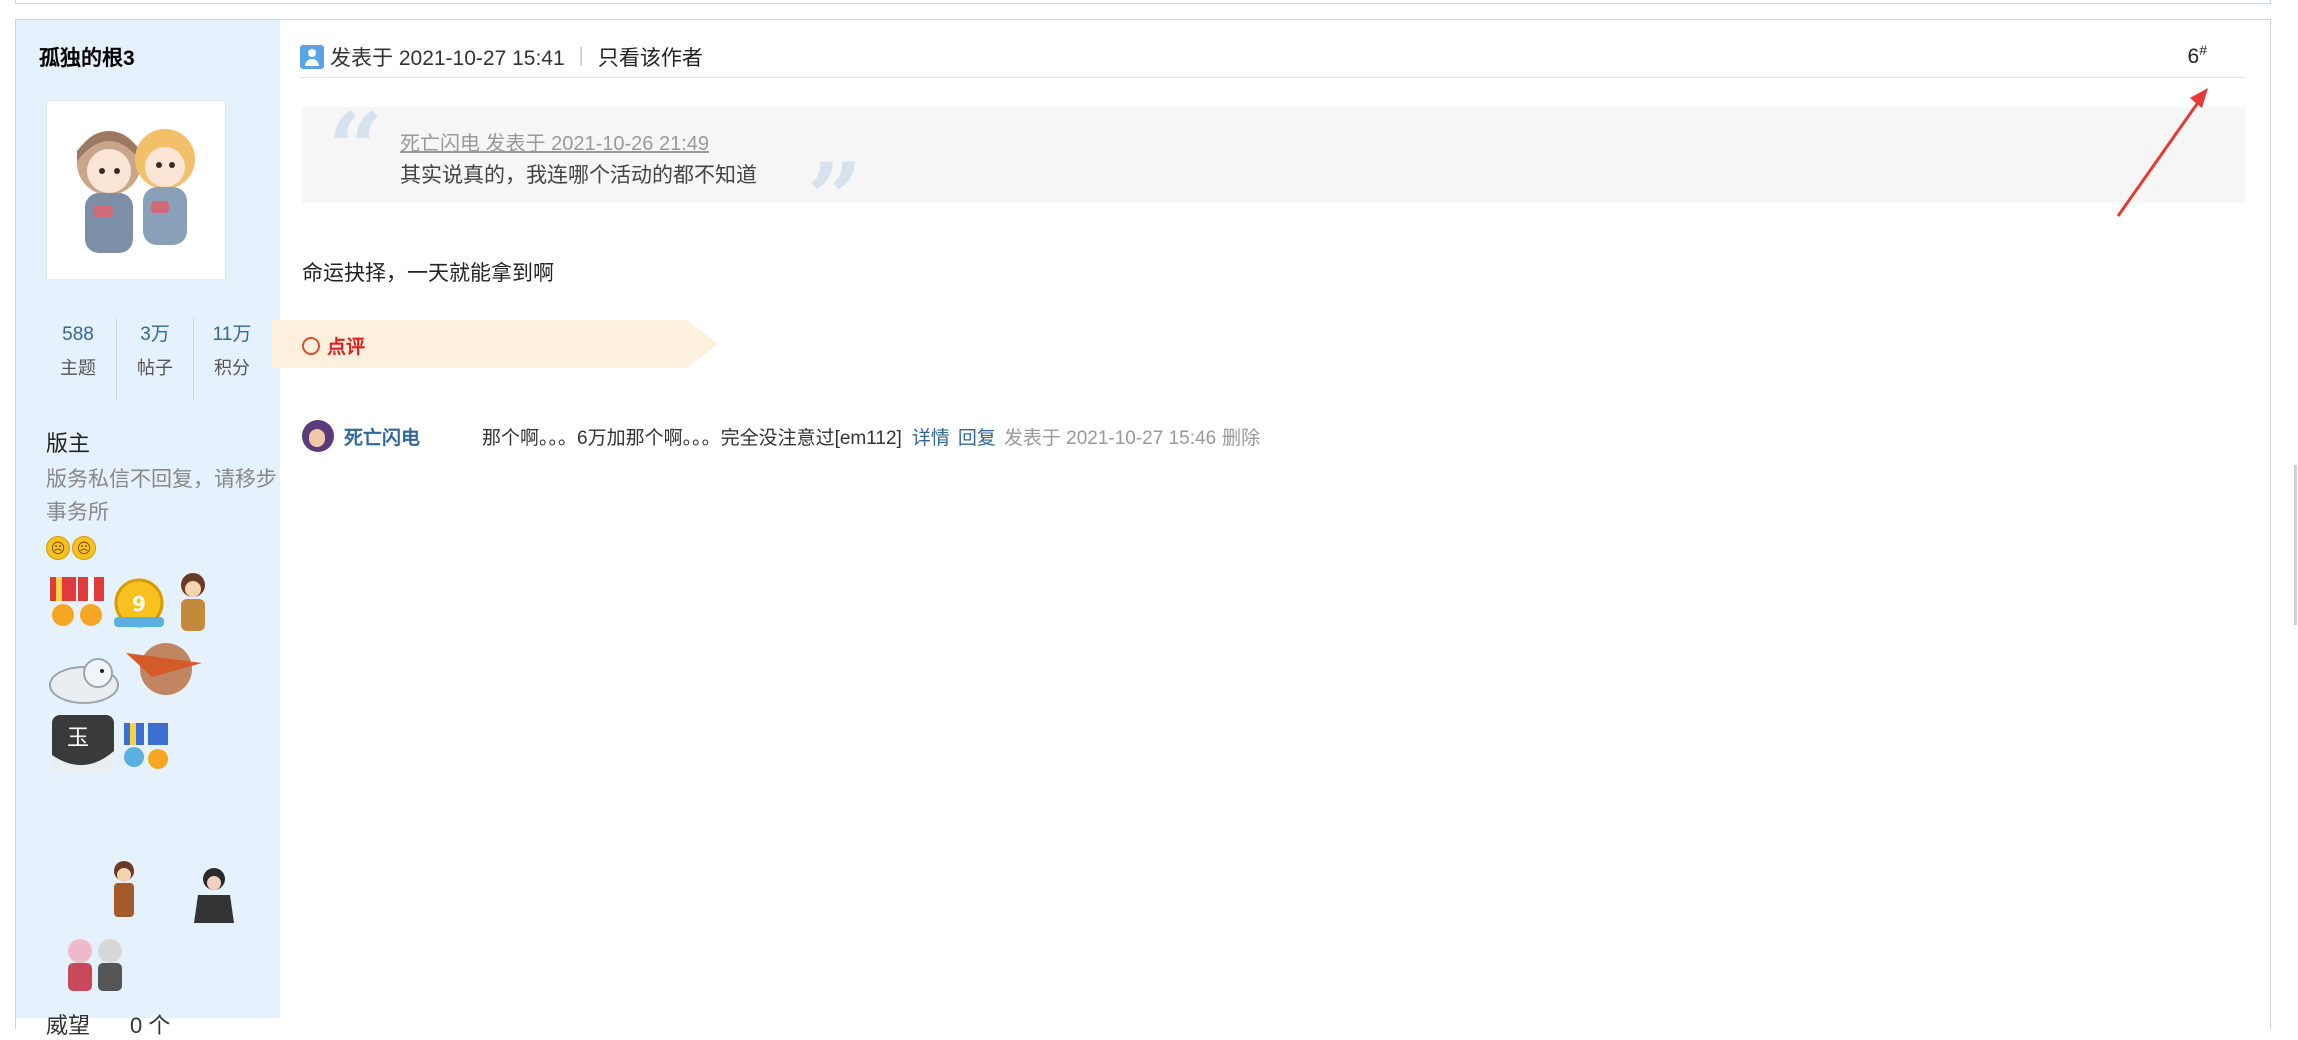 The width and height of the screenshot is (2298, 1040). I want to click on stat-posts-label: 帖子, so click(155, 368).